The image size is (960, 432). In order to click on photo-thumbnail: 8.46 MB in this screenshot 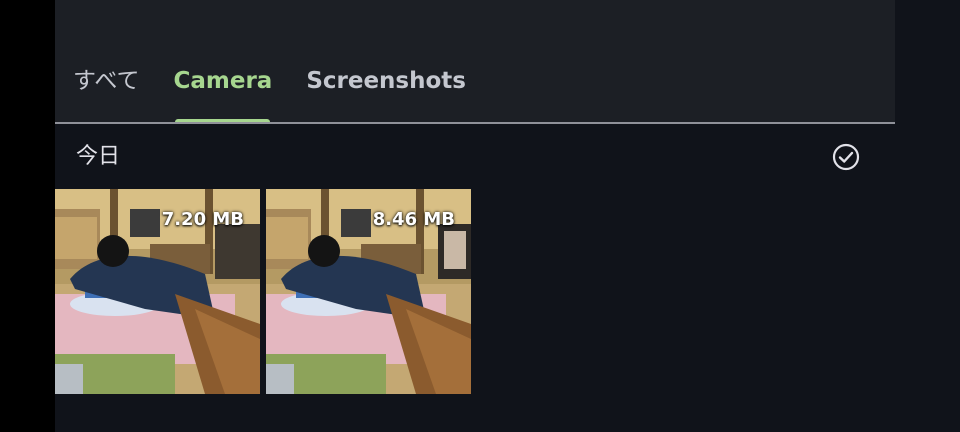, I will do `click(368, 291)`.